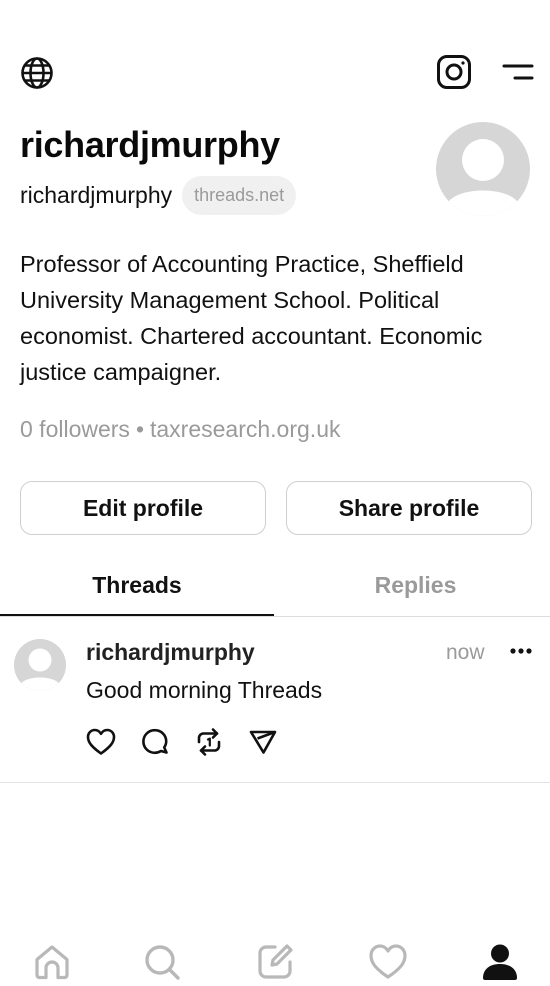  Describe the element at coordinates (209, 742) in the screenshot. I see `repost-icon` at that location.